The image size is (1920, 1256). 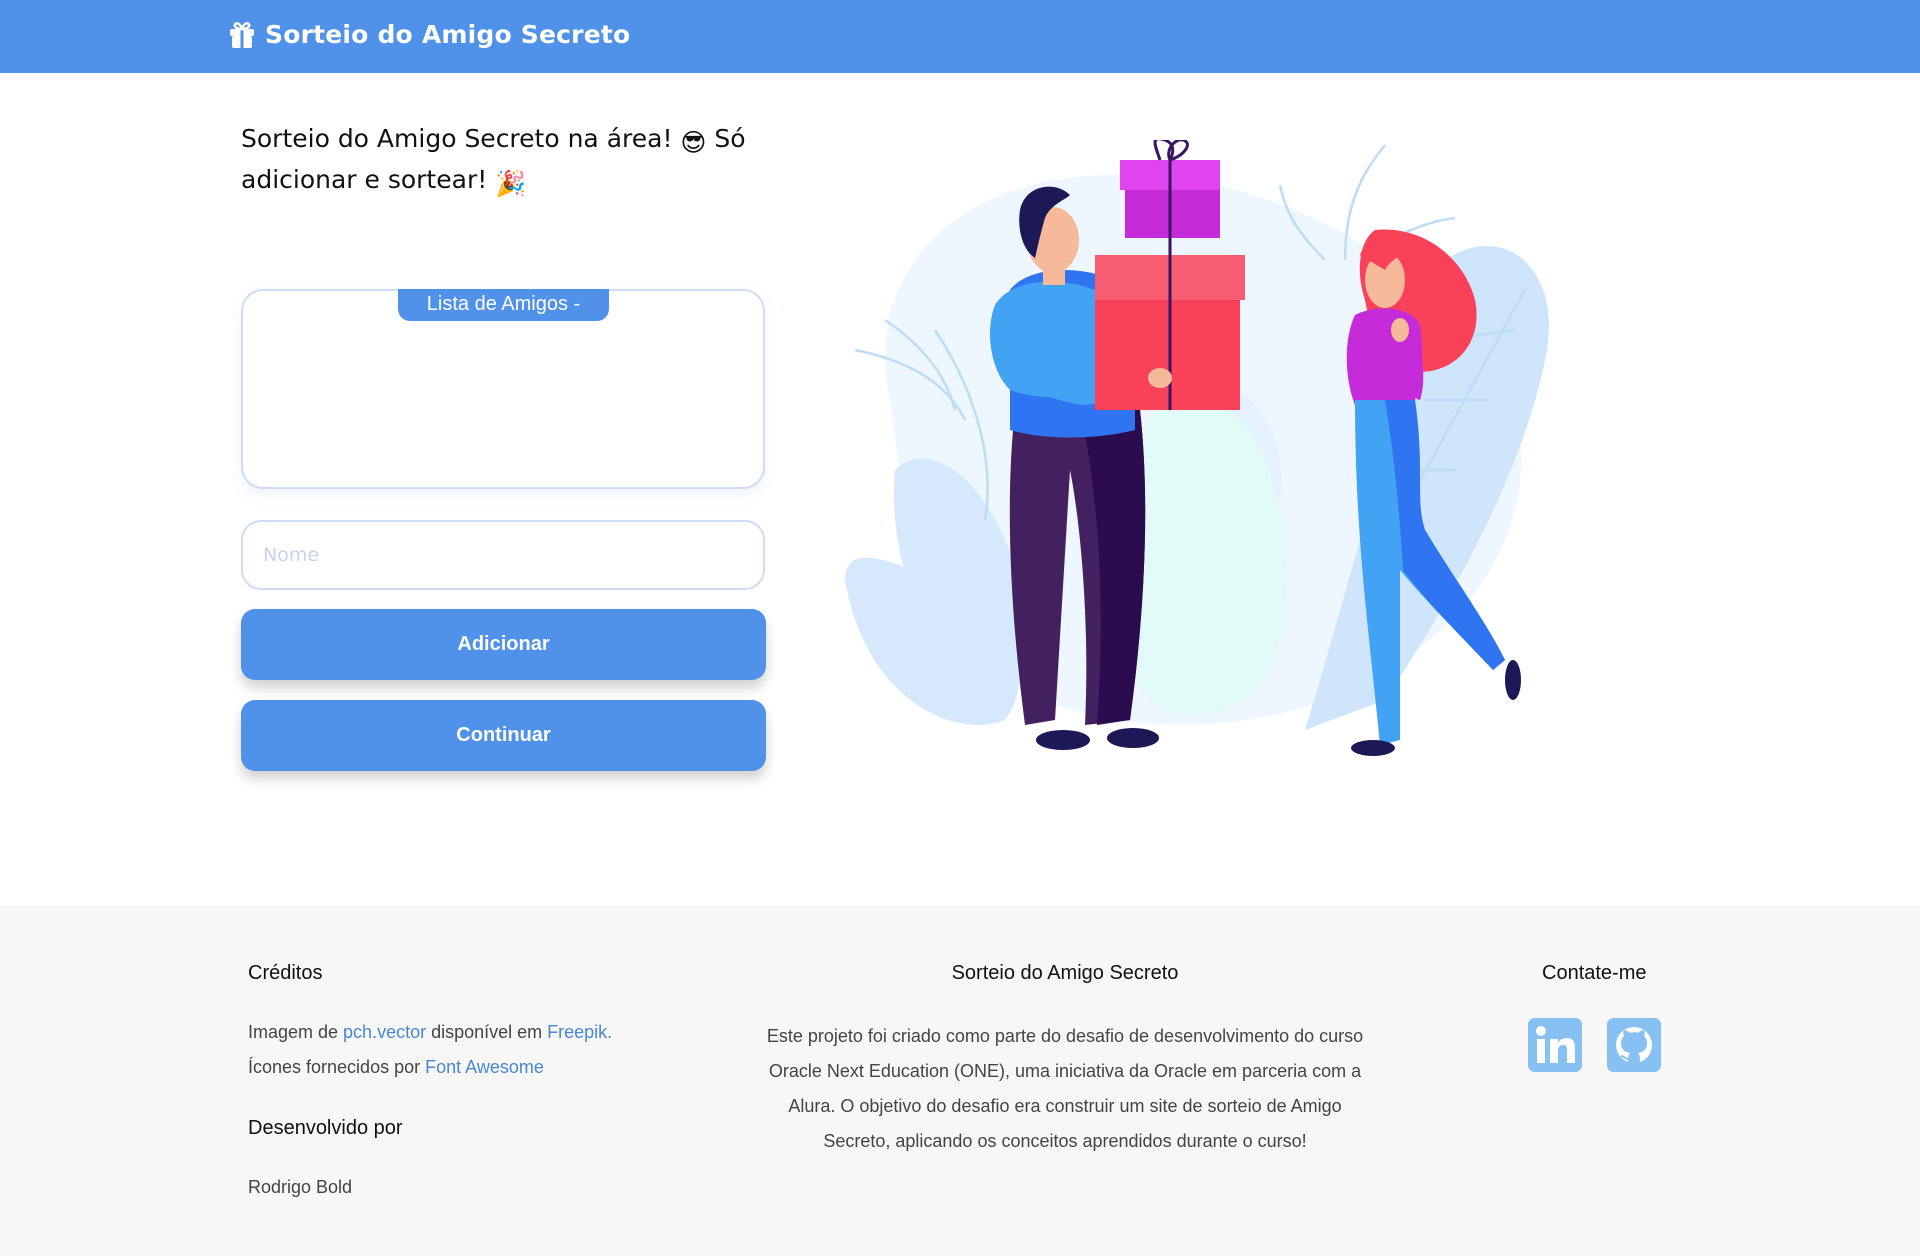 I want to click on developer-title: Desenvolvido por, so click(x=325, y=1128).